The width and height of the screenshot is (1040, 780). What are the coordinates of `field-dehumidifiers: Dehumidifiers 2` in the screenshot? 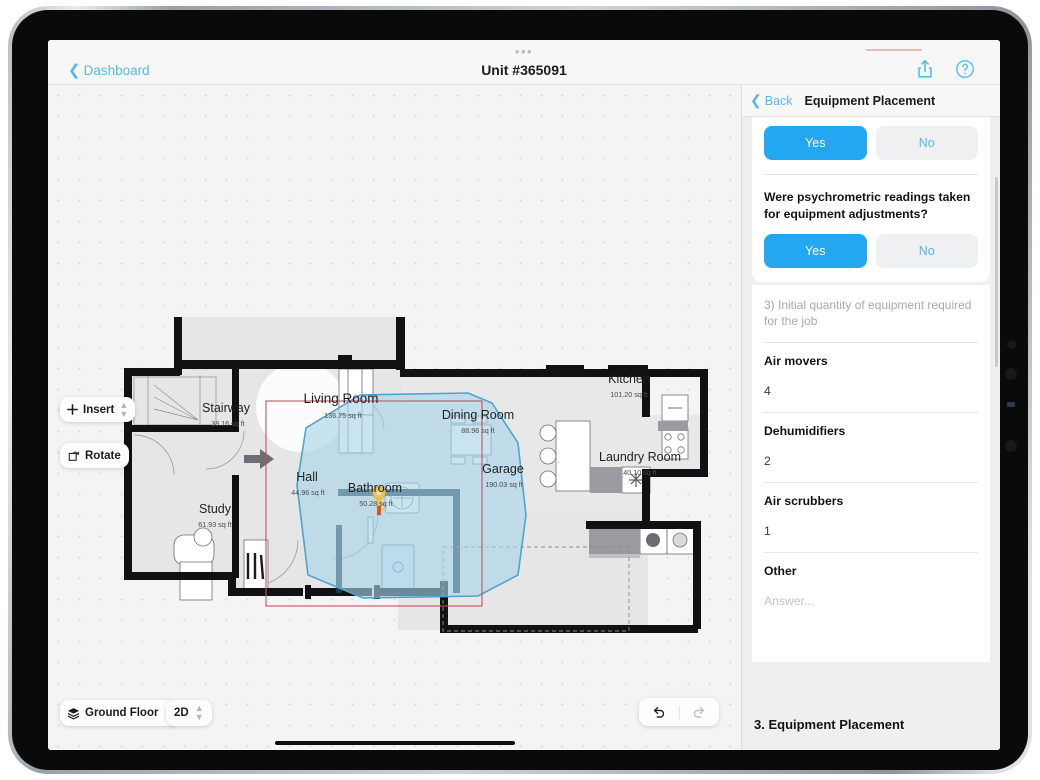 It's located at (871, 447).